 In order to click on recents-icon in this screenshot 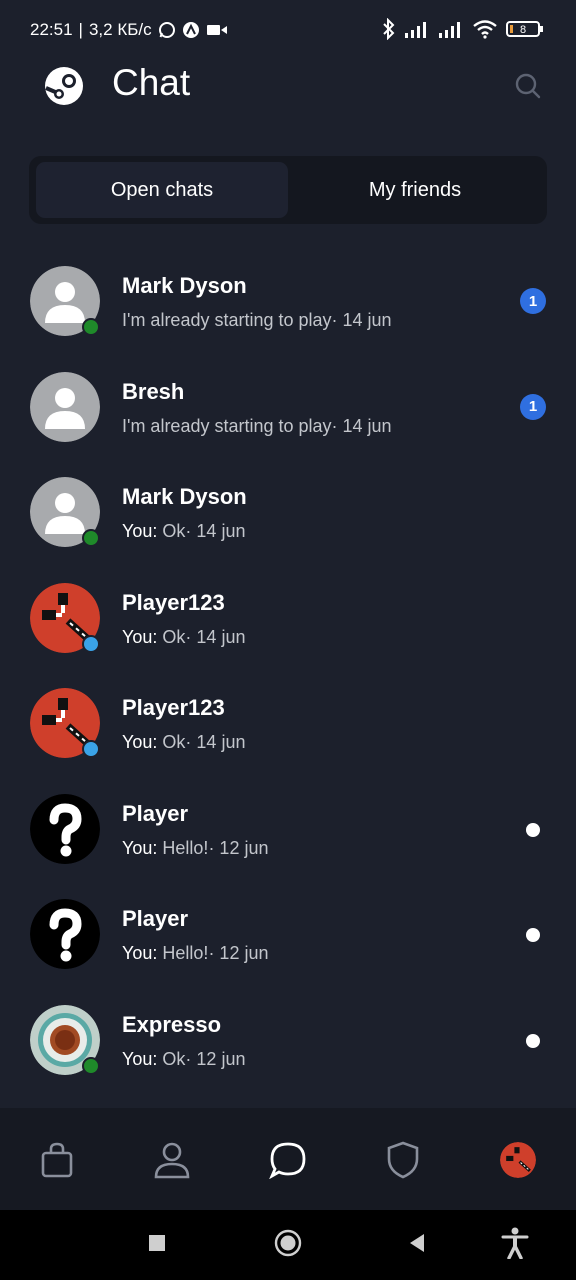, I will do `click(157, 1245)`.